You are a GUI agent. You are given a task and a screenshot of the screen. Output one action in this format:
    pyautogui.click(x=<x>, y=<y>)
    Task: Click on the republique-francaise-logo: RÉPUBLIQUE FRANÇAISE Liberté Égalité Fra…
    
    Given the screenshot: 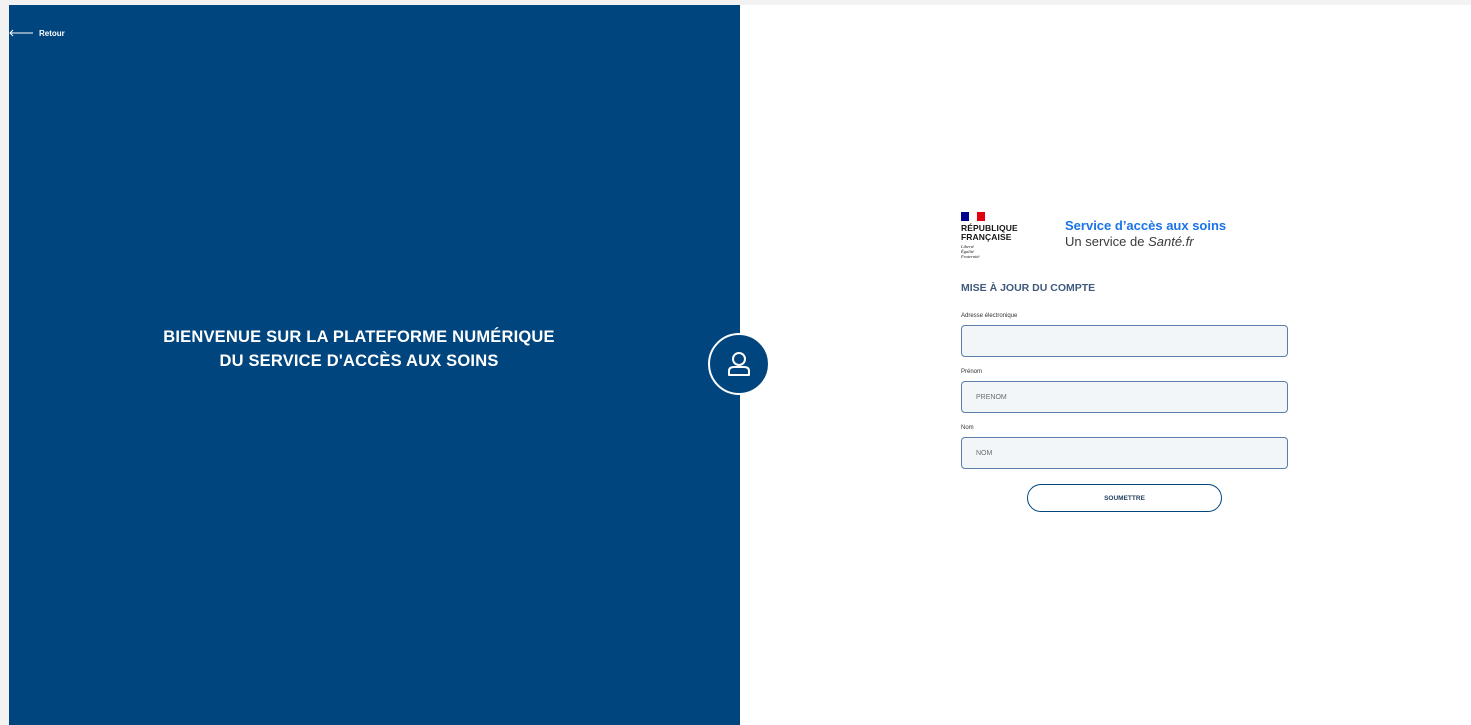 What is the action you would take?
    pyautogui.click(x=1006, y=242)
    